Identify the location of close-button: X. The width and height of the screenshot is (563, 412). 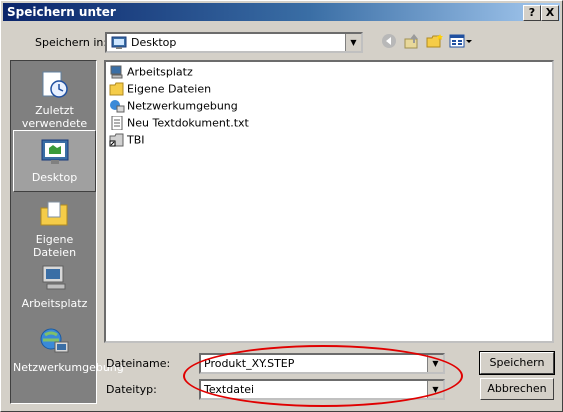
(550, 13).